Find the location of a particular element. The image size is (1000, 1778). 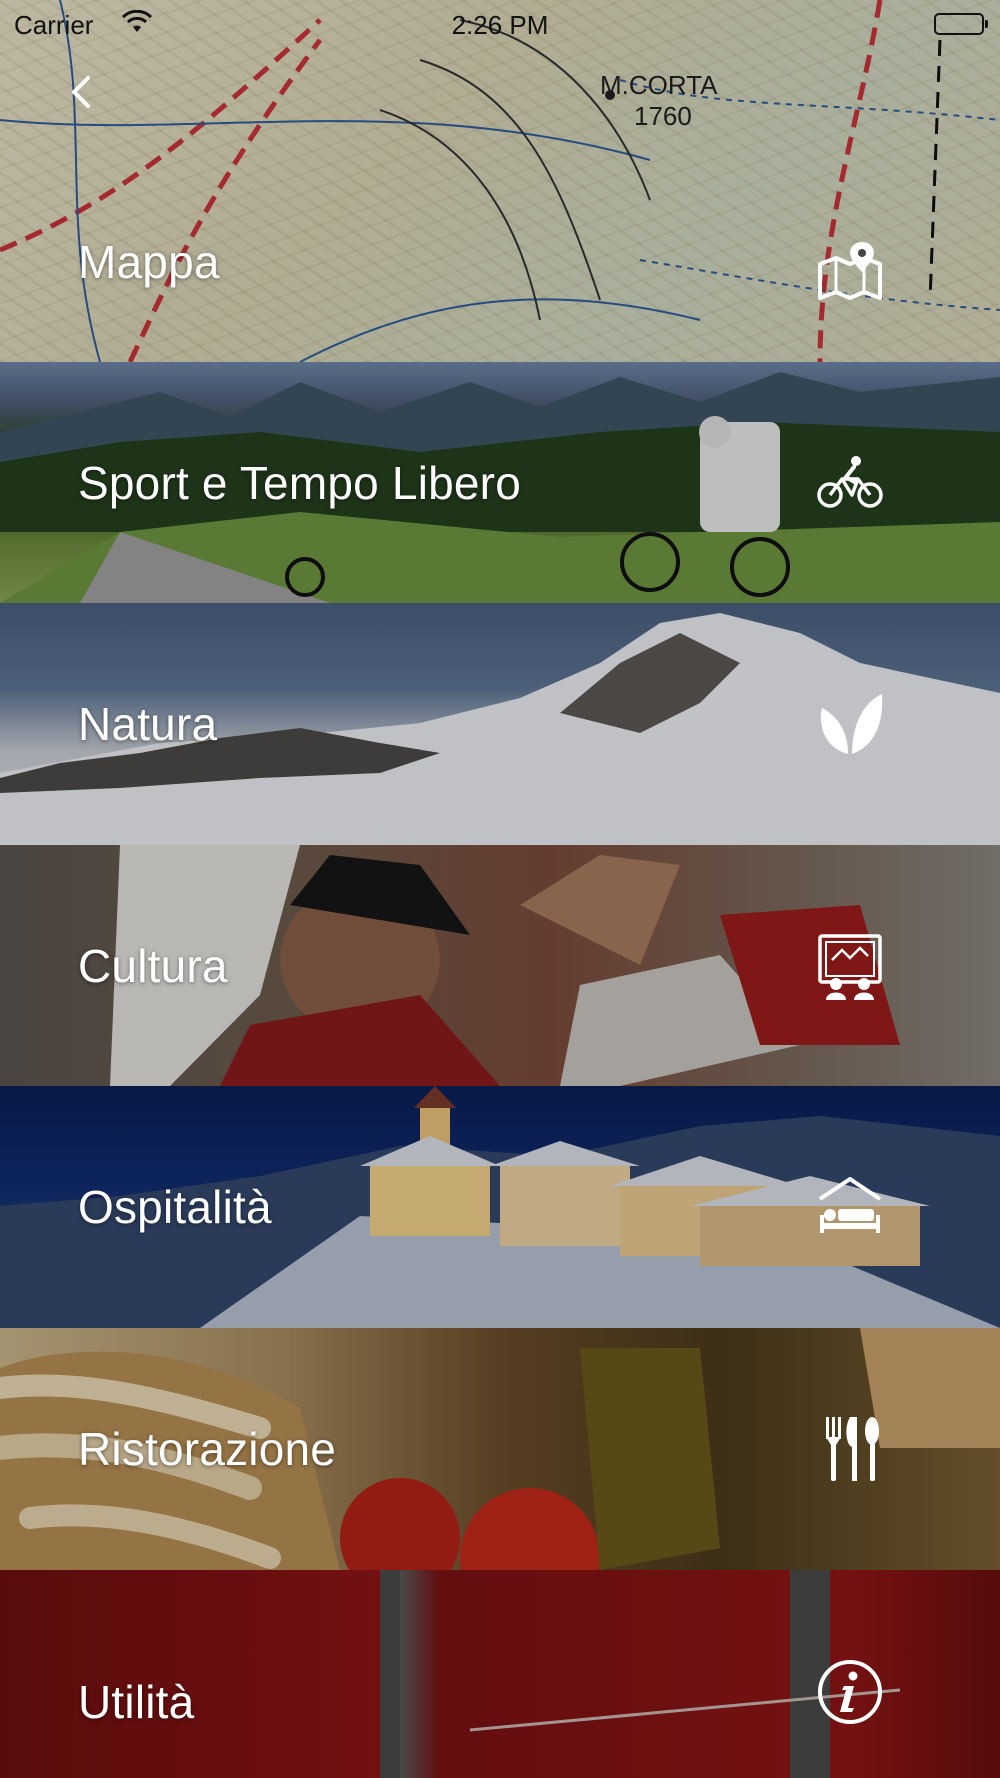

info-icon is located at coordinates (850, 1692).